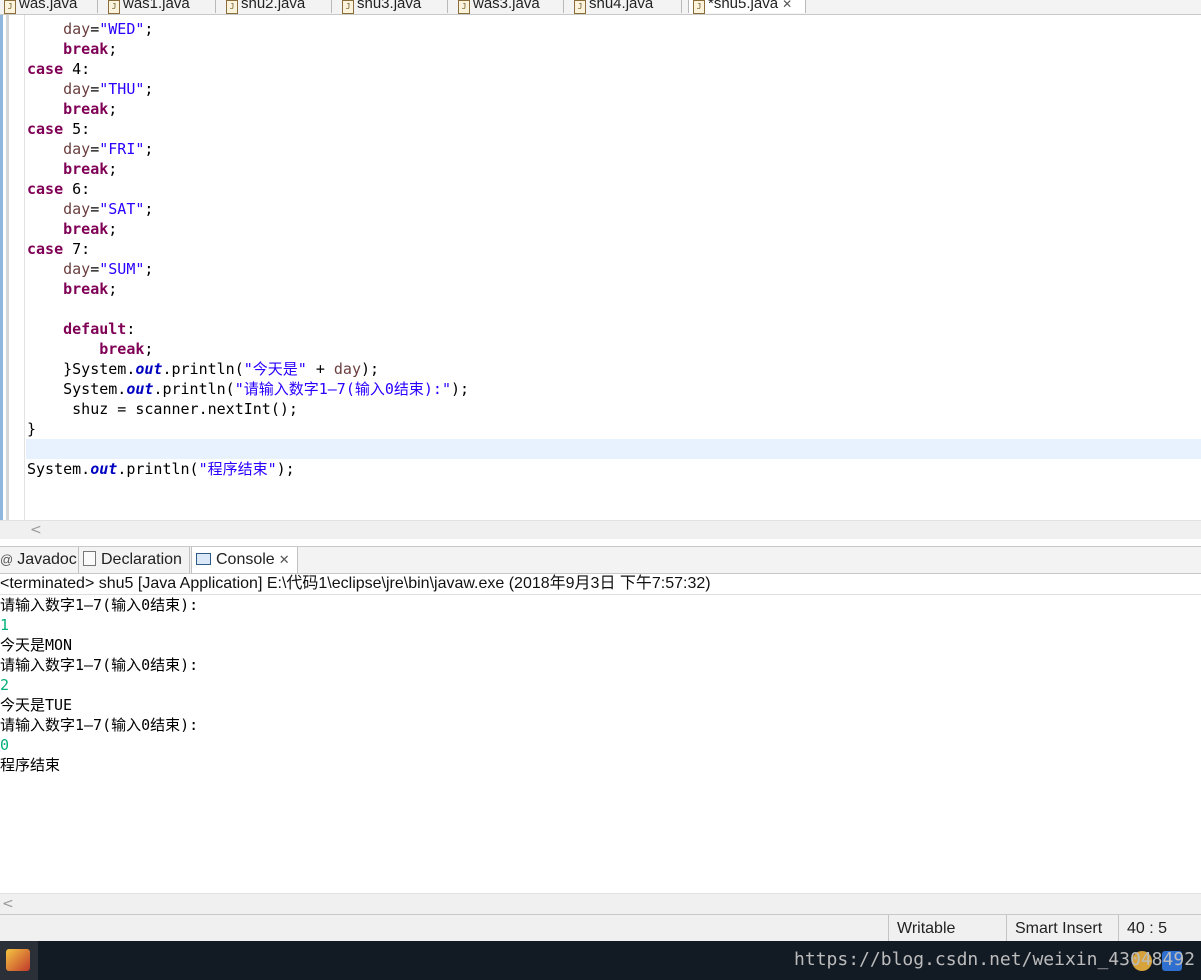 The width and height of the screenshot is (1201, 980). I want to click on code-line: default:, so click(99, 329).